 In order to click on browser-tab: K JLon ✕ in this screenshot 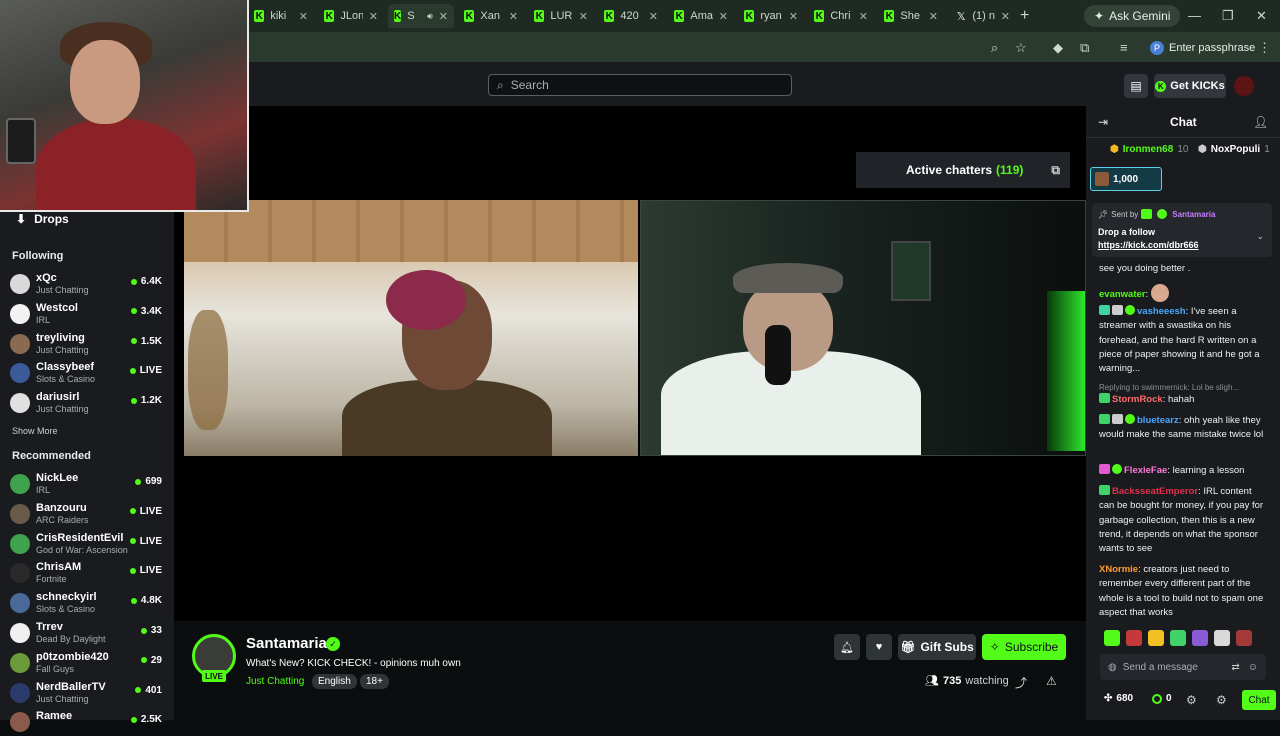, I will do `click(351, 16)`.